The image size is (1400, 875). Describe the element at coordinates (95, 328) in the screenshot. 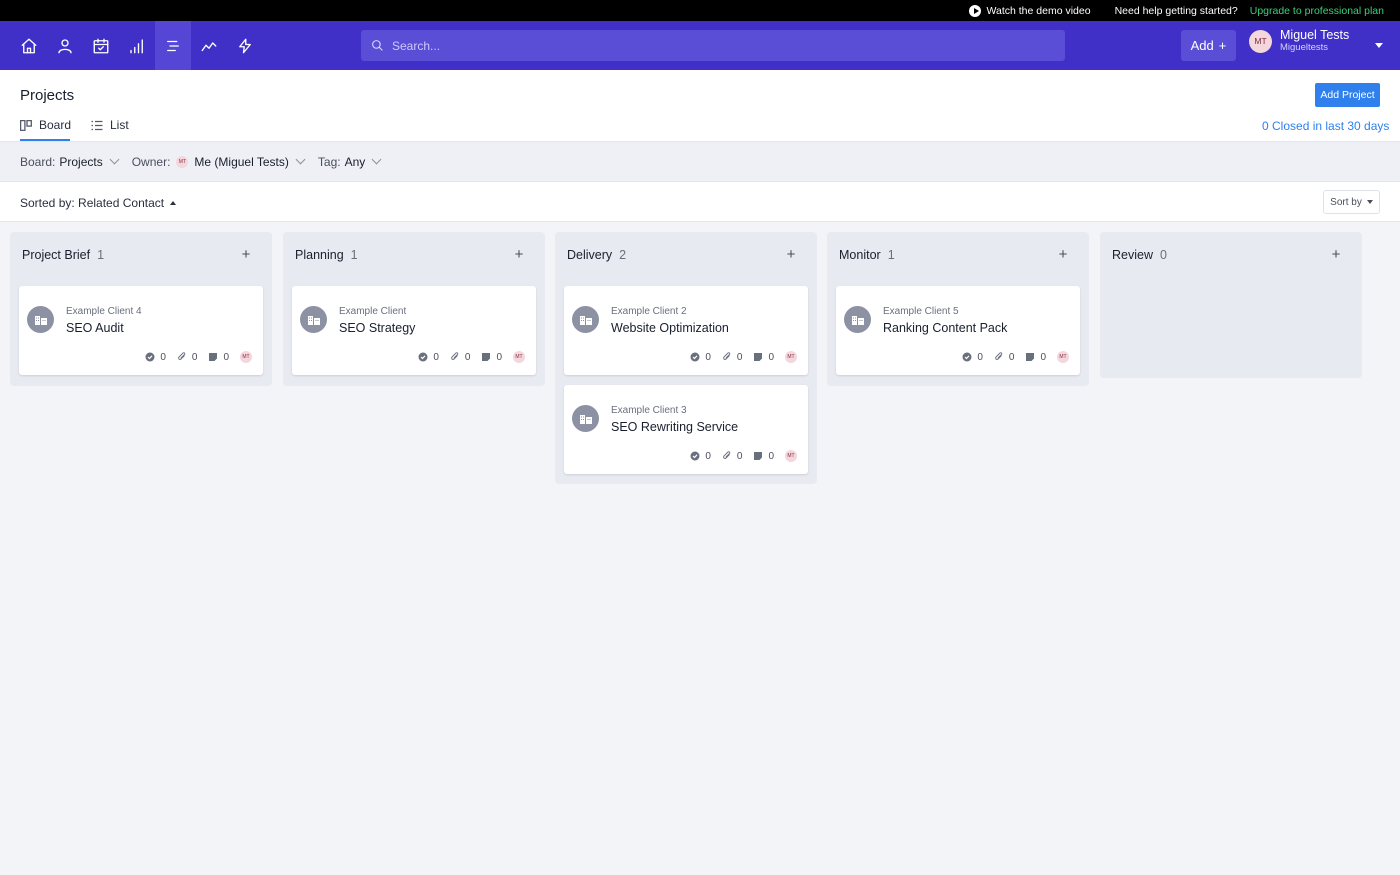

I see `card-title: SEO Audit` at that location.